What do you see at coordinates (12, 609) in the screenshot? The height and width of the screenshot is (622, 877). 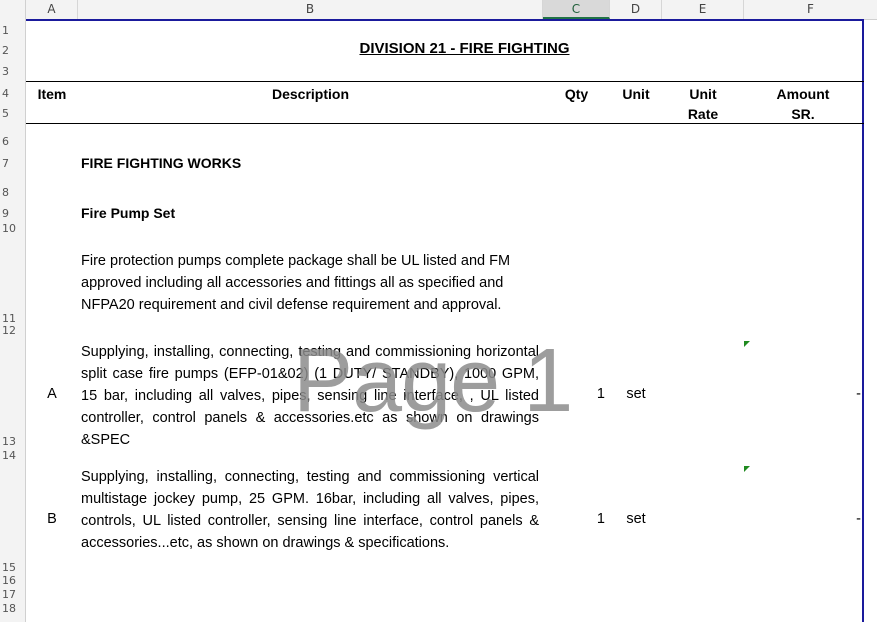 I see `row-header-18: 18` at bounding box center [12, 609].